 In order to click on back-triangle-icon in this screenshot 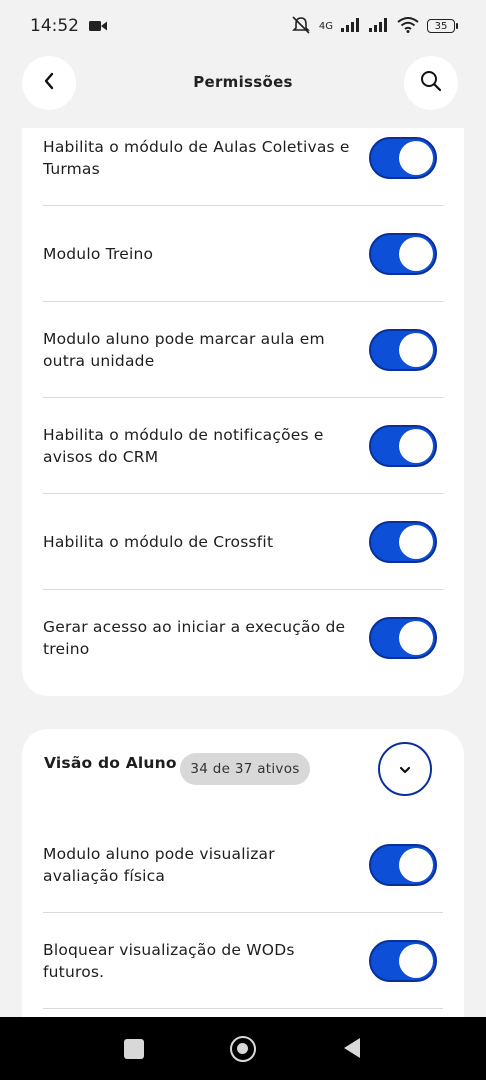, I will do `click(352, 1050)`.